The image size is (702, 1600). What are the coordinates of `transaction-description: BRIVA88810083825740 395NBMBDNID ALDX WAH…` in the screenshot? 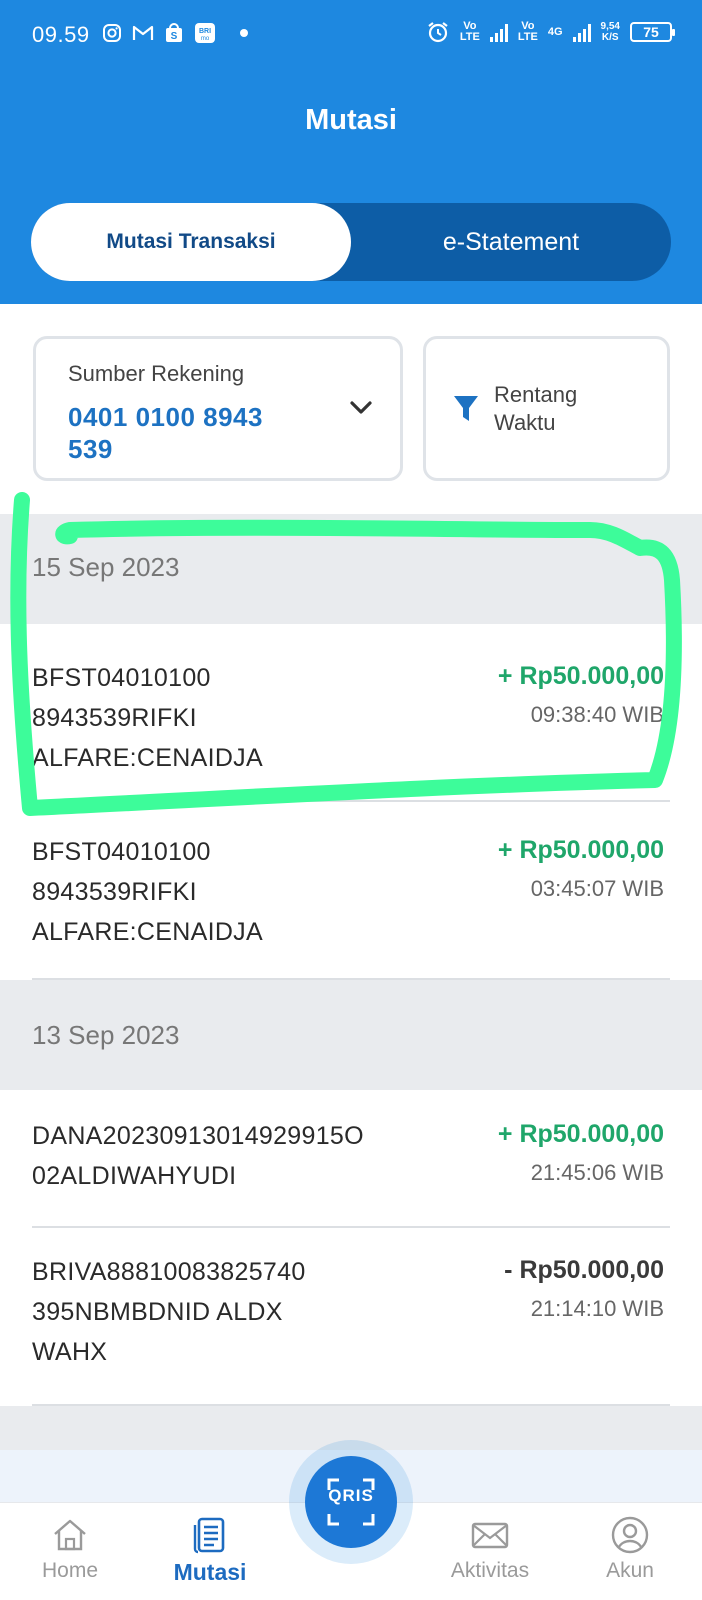 It's located at (222, 1312).